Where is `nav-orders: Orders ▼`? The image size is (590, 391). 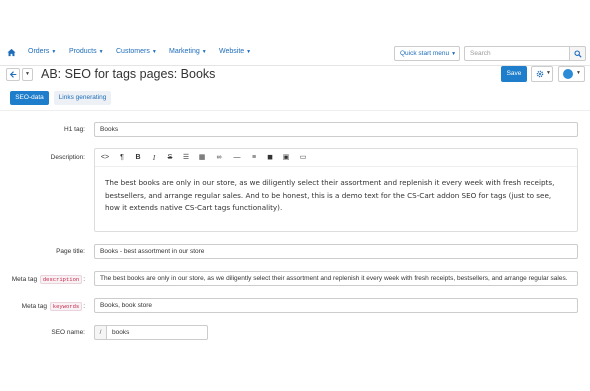
nav-orders: Orders ▼ is located at coordinates (42, 51).